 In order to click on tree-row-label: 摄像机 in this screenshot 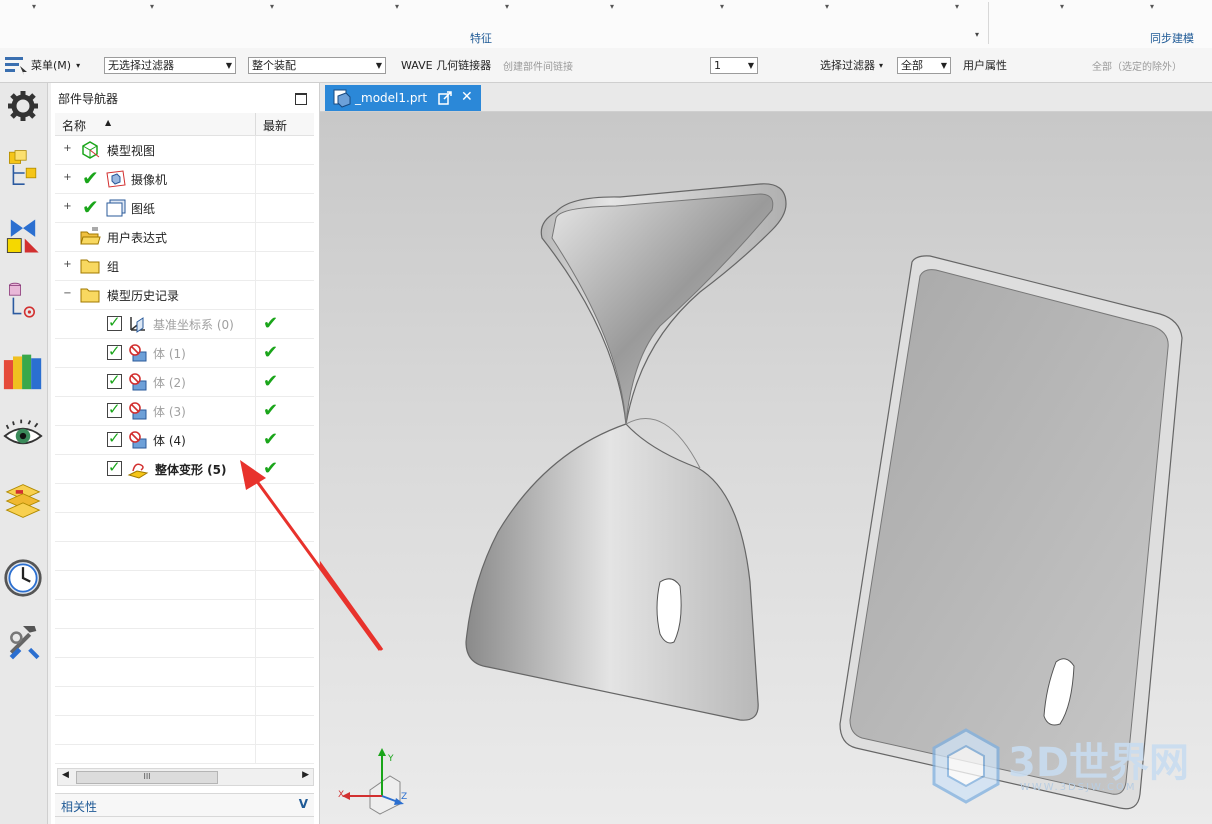, I will do `click(149, 180)`.